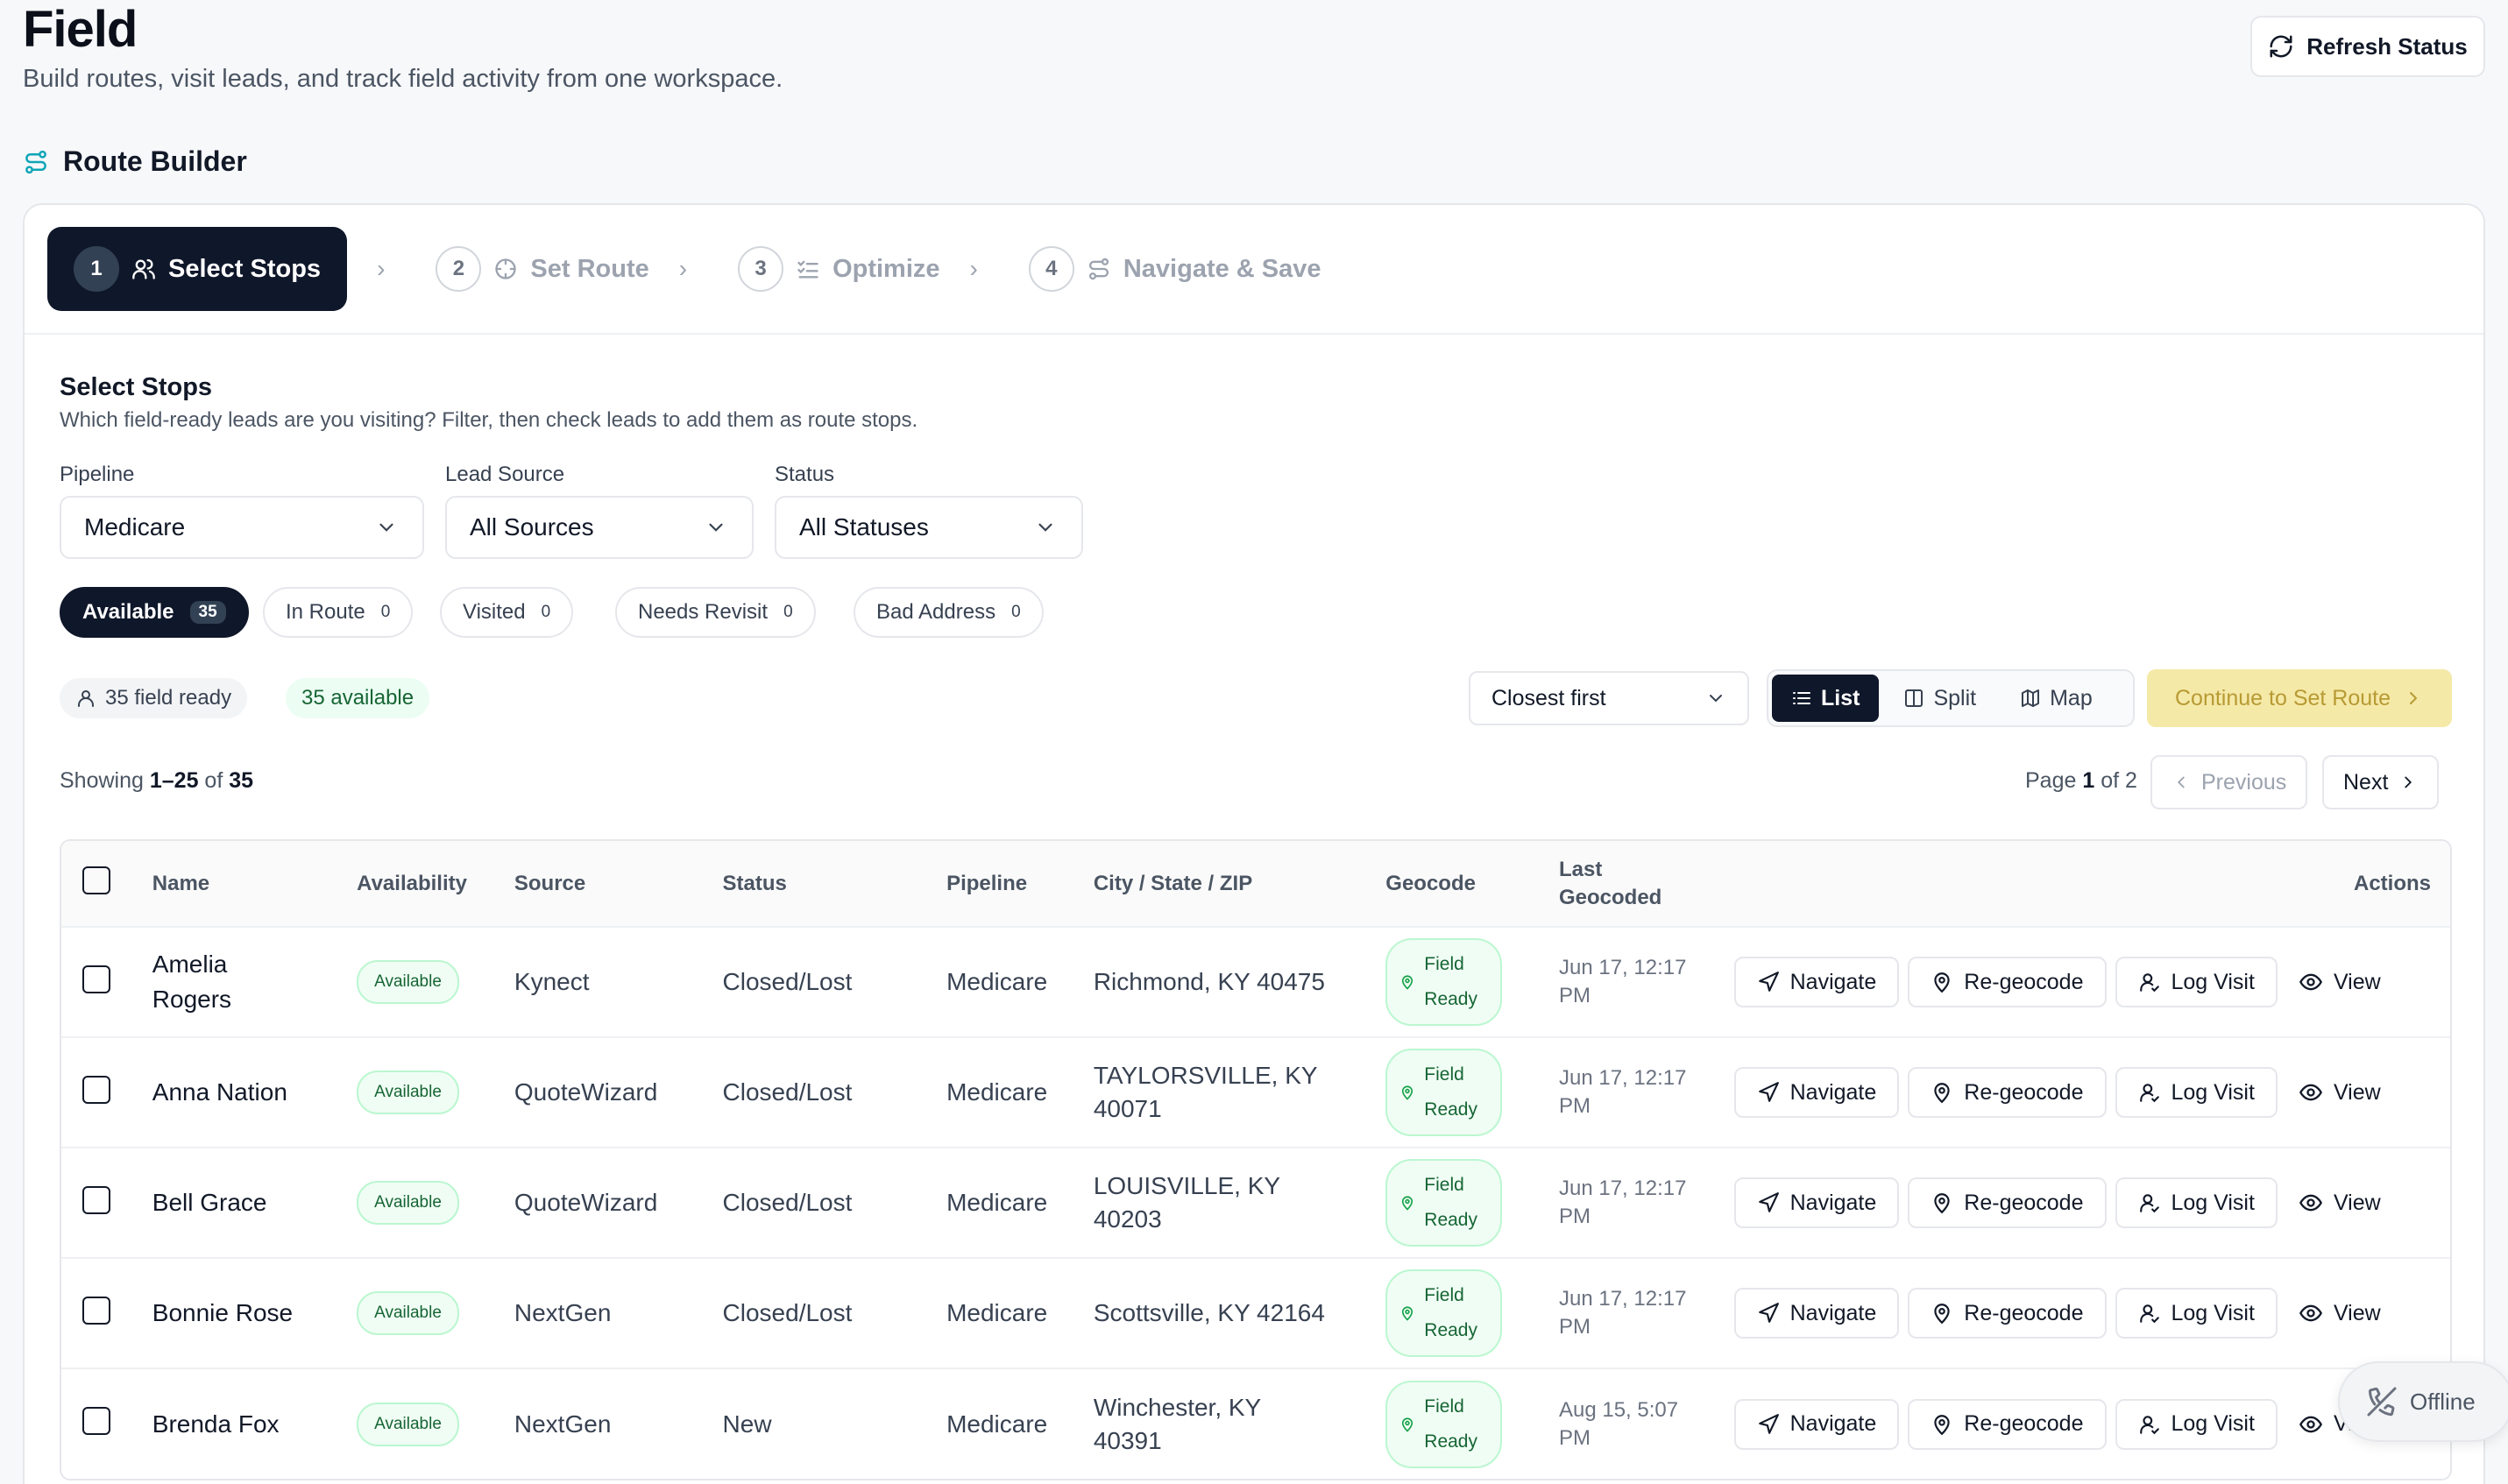  What do you see at coordinates (254, 1313) in the screenshot?
I see `lead-name: Bonnie Rose` at bounding box center [254, 1313].